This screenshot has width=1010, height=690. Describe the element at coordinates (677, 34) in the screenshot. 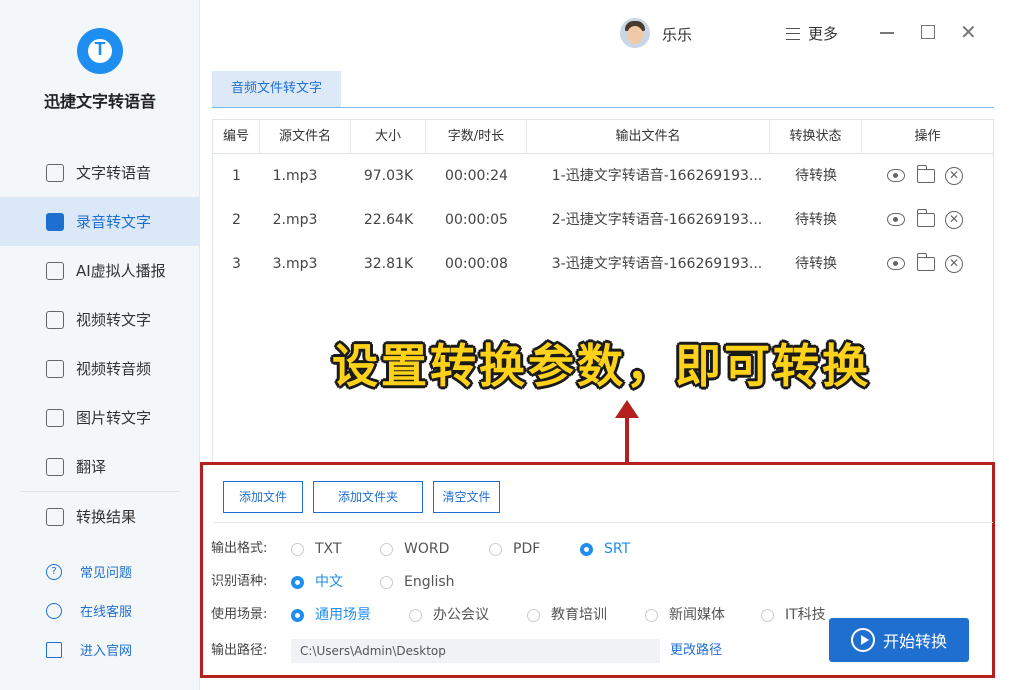

I see `username: 乐乐` at that location.